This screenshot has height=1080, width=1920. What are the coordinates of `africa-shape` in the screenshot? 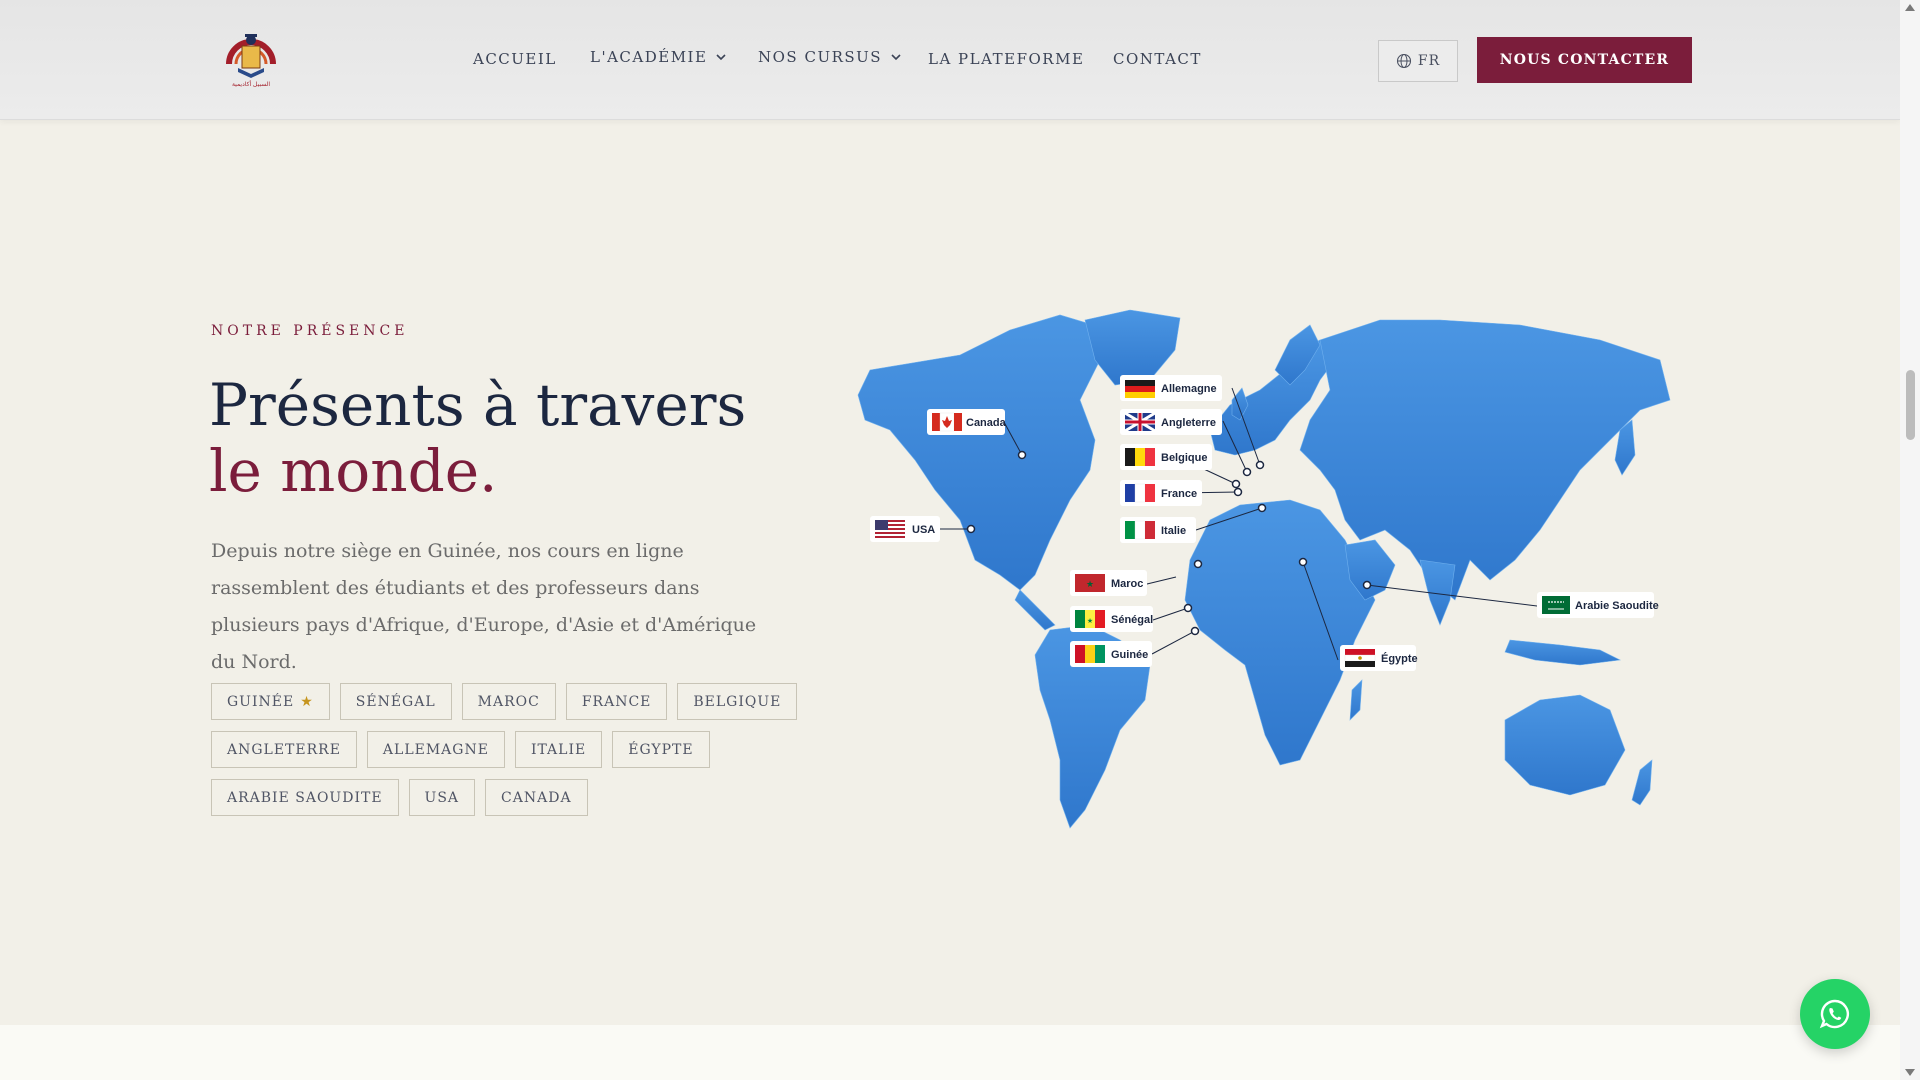 It's located at (1280, 632).